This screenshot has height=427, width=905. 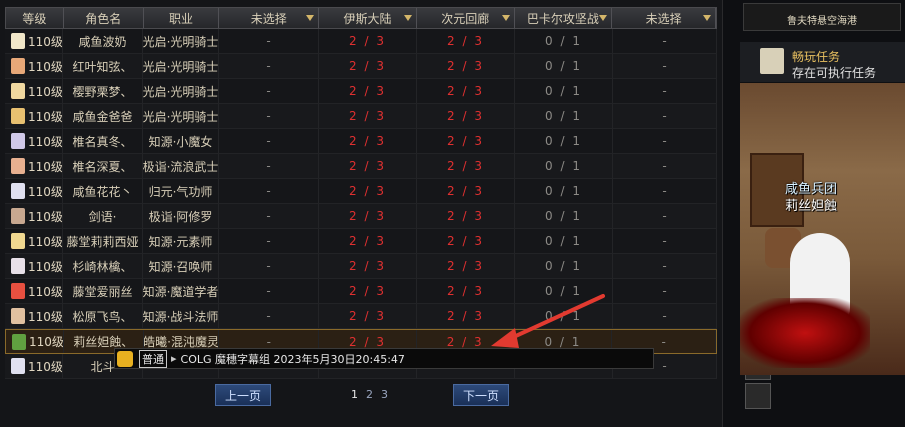 I want to click on next-page-button: 下一页, so click(x=481, y=395).